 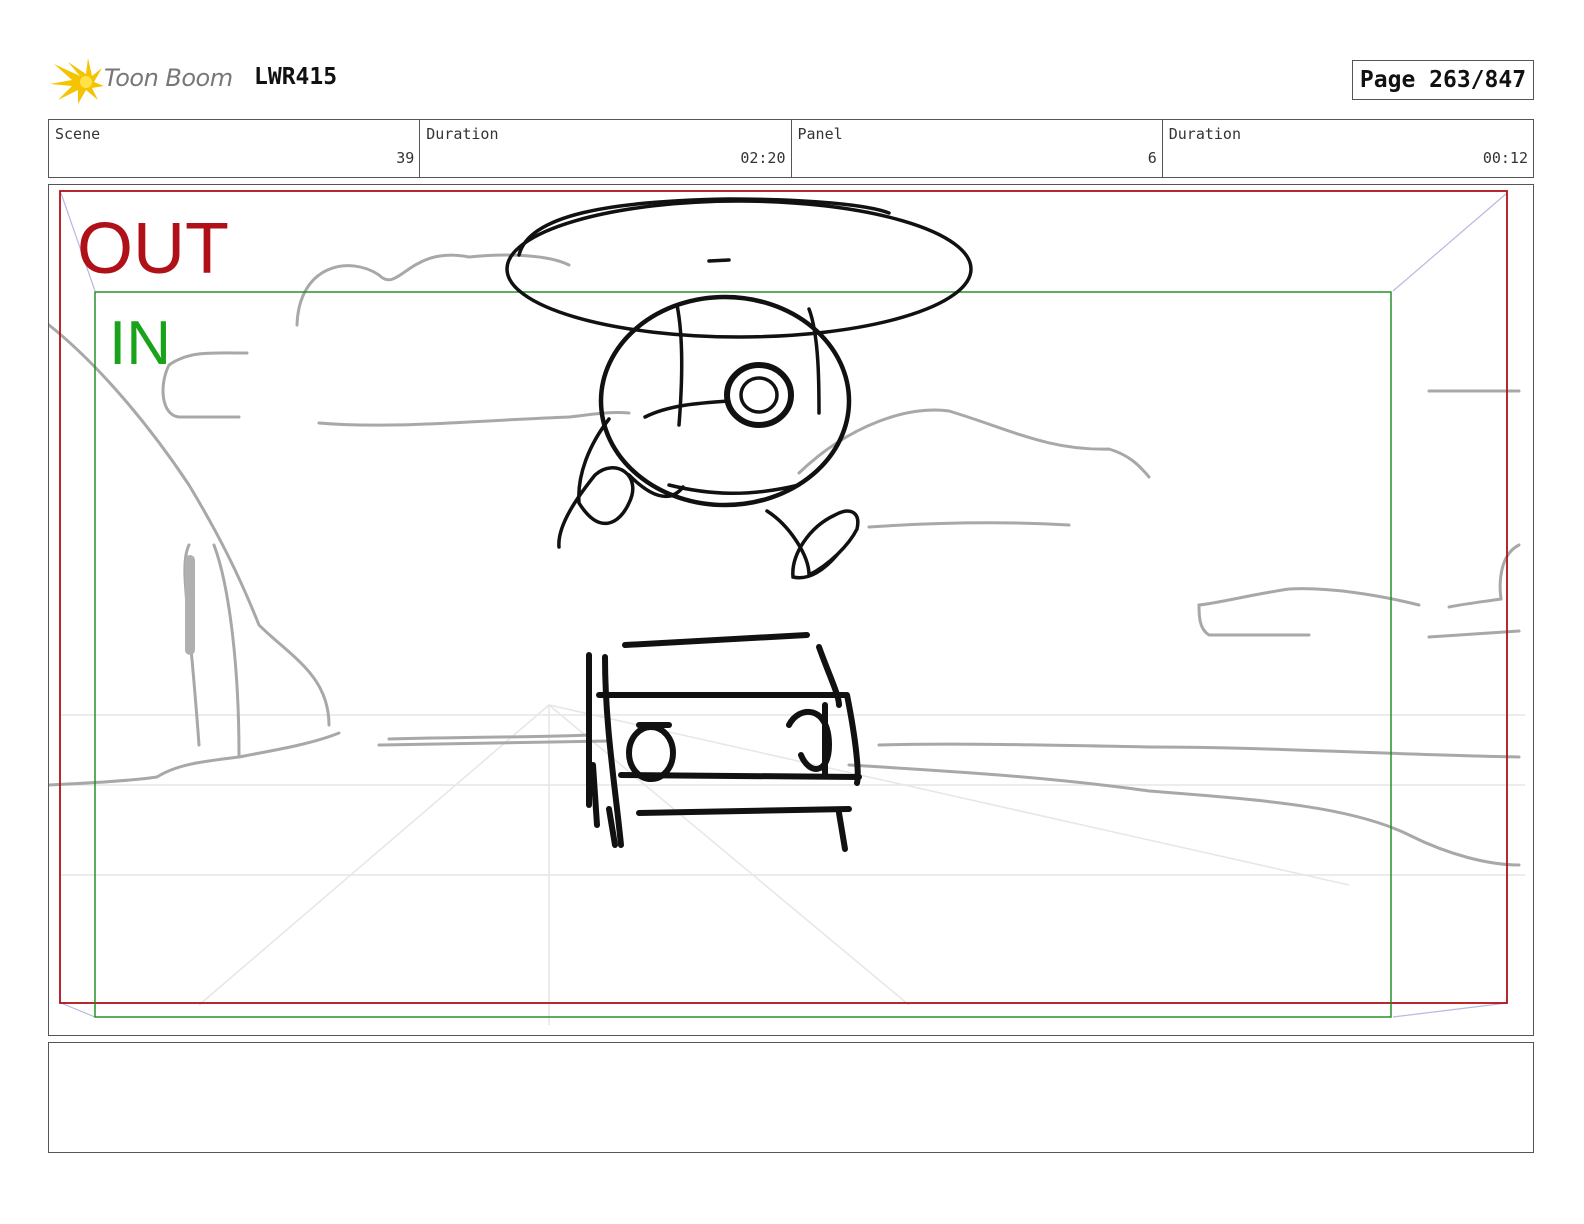 I want to click on scene-duration-value: 02:20, so click(x=763, y=158).